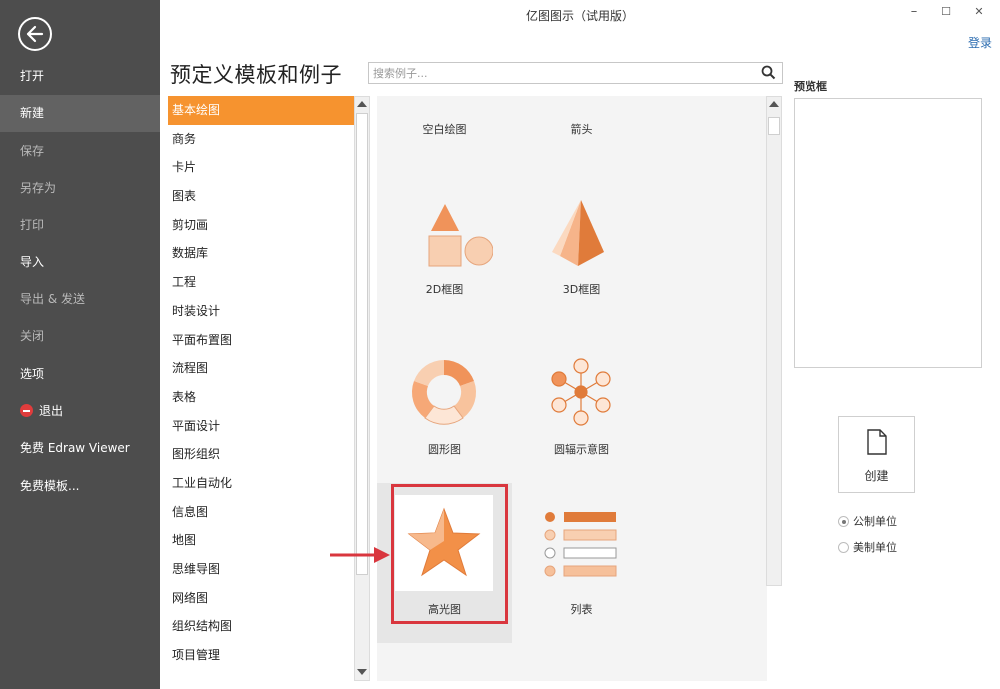  Describe the element at coordinates (261, 454) in the screenshot. I see `category-item: 图形组织` at that location.